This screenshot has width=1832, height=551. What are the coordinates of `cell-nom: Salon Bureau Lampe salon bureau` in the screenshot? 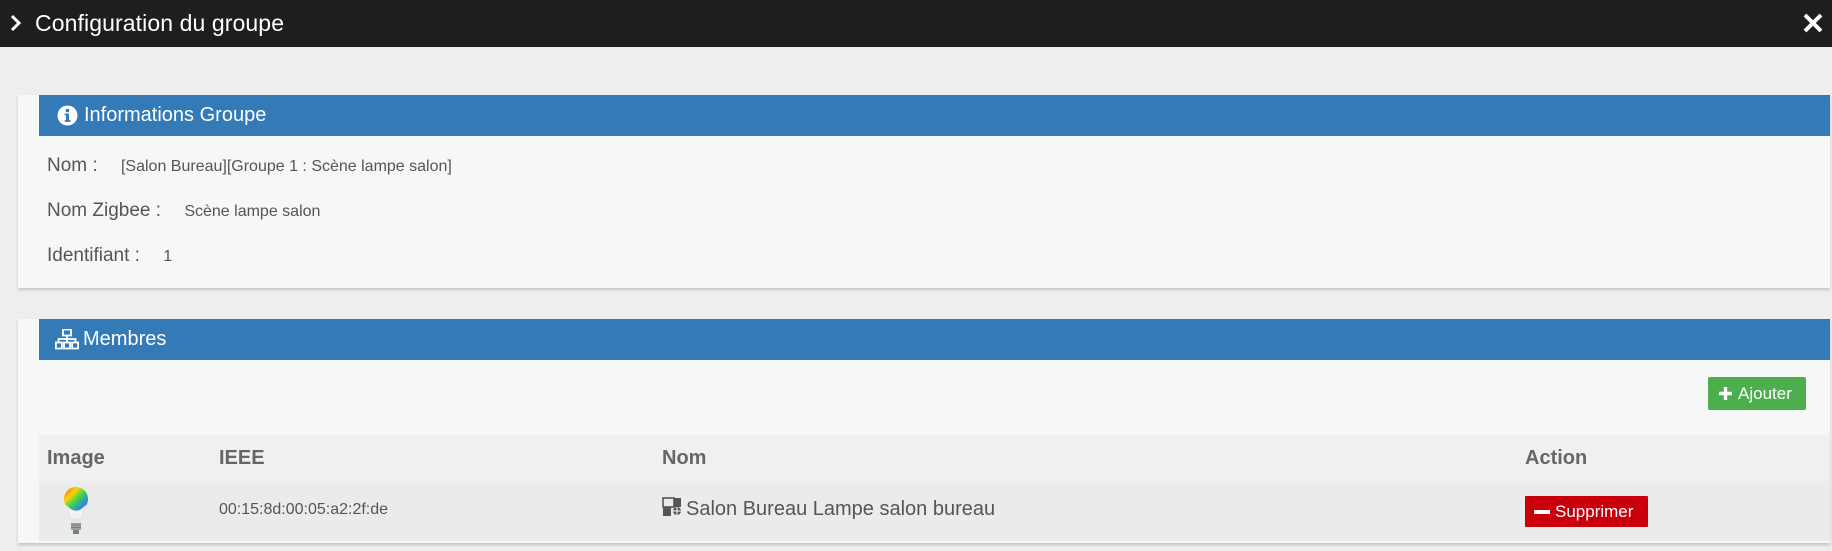 It's located at (828, 509).